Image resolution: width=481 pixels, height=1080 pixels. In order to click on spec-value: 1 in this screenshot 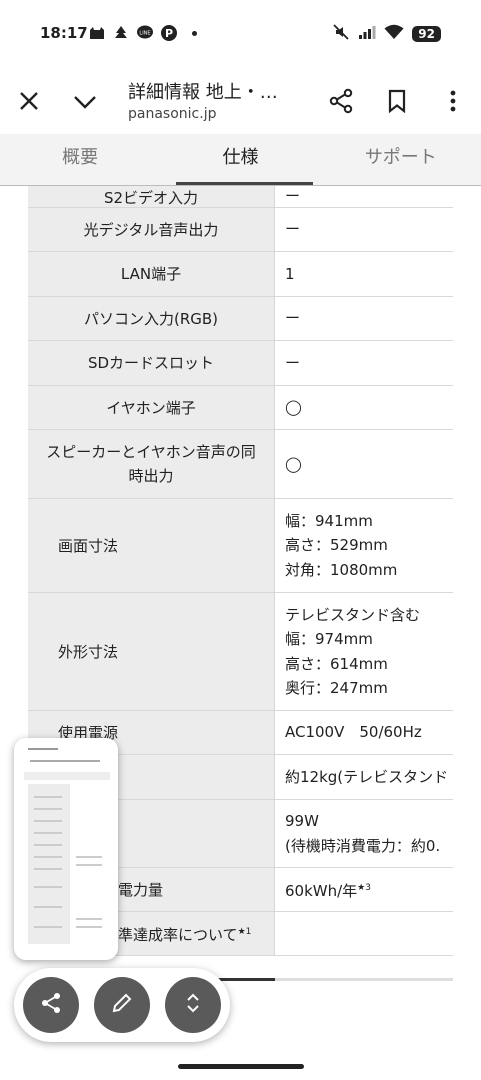, I will do `click(290, 273)`.